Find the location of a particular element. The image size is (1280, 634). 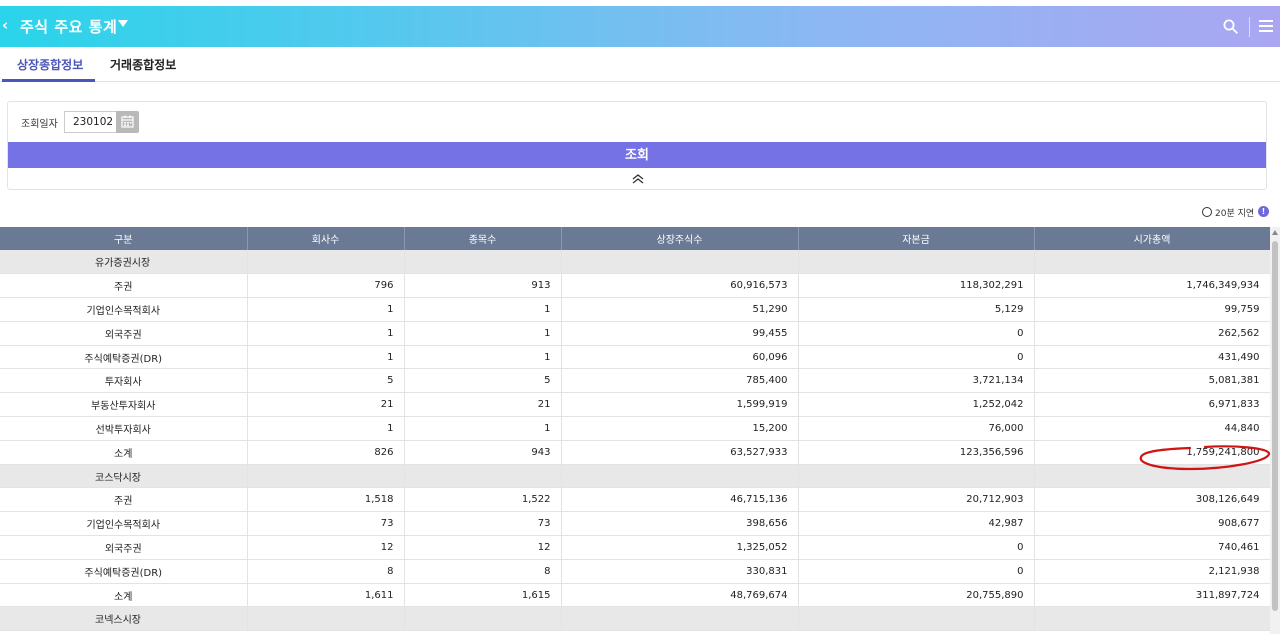

table-row: 외국주권 1 1 99,455 0 262,562 is located at coordinates (635, 333).